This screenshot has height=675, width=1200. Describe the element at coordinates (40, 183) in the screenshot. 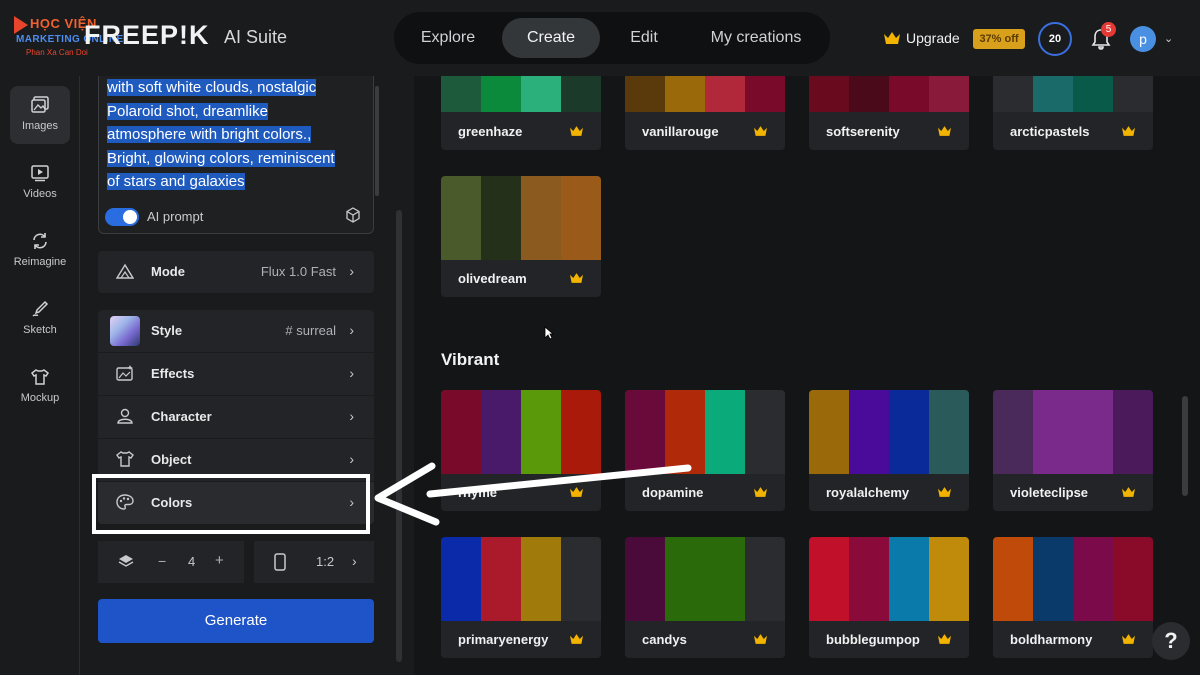

I see `rail-item-videos: Videos` at that location.